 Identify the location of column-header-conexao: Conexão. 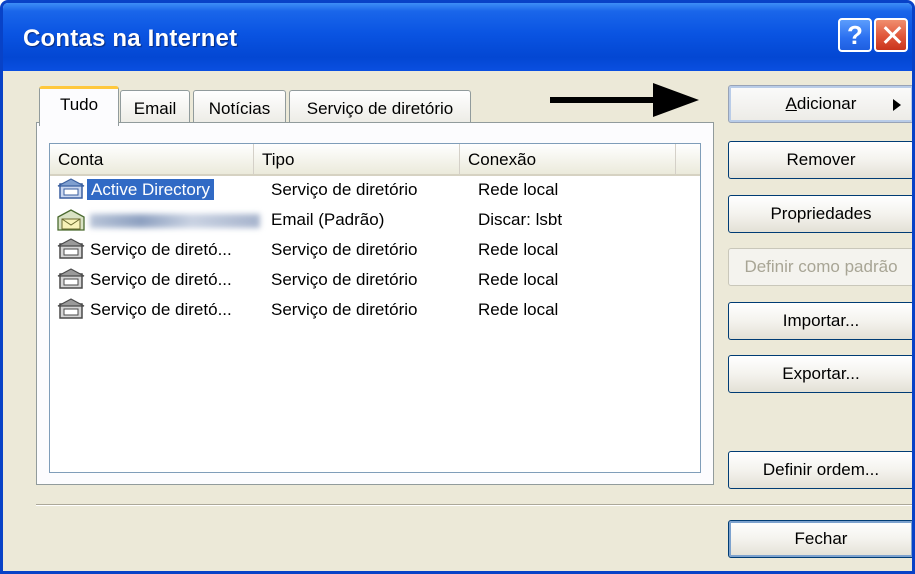
(568, 159).